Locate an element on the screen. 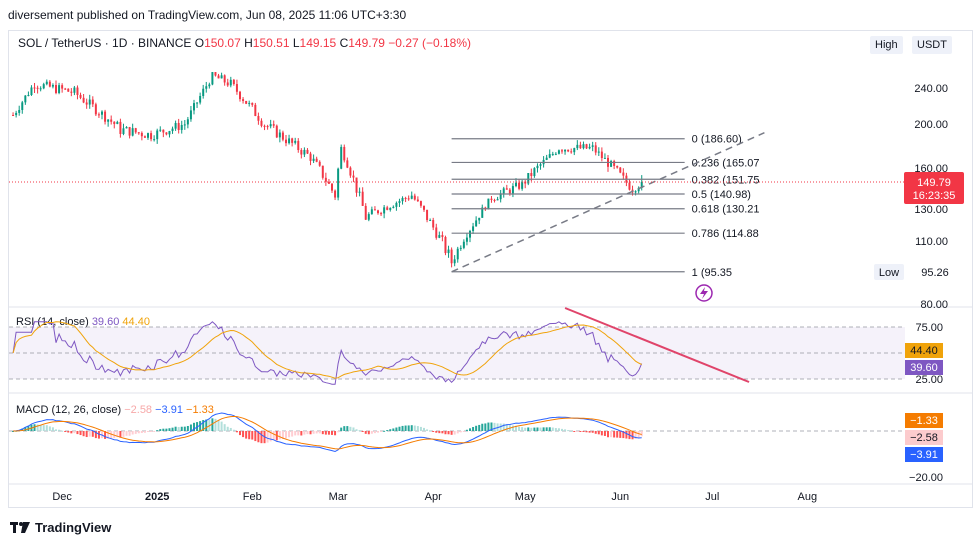 This screenshot has height=546, width=980. low-label: Low is located at coordinates (889, 273).